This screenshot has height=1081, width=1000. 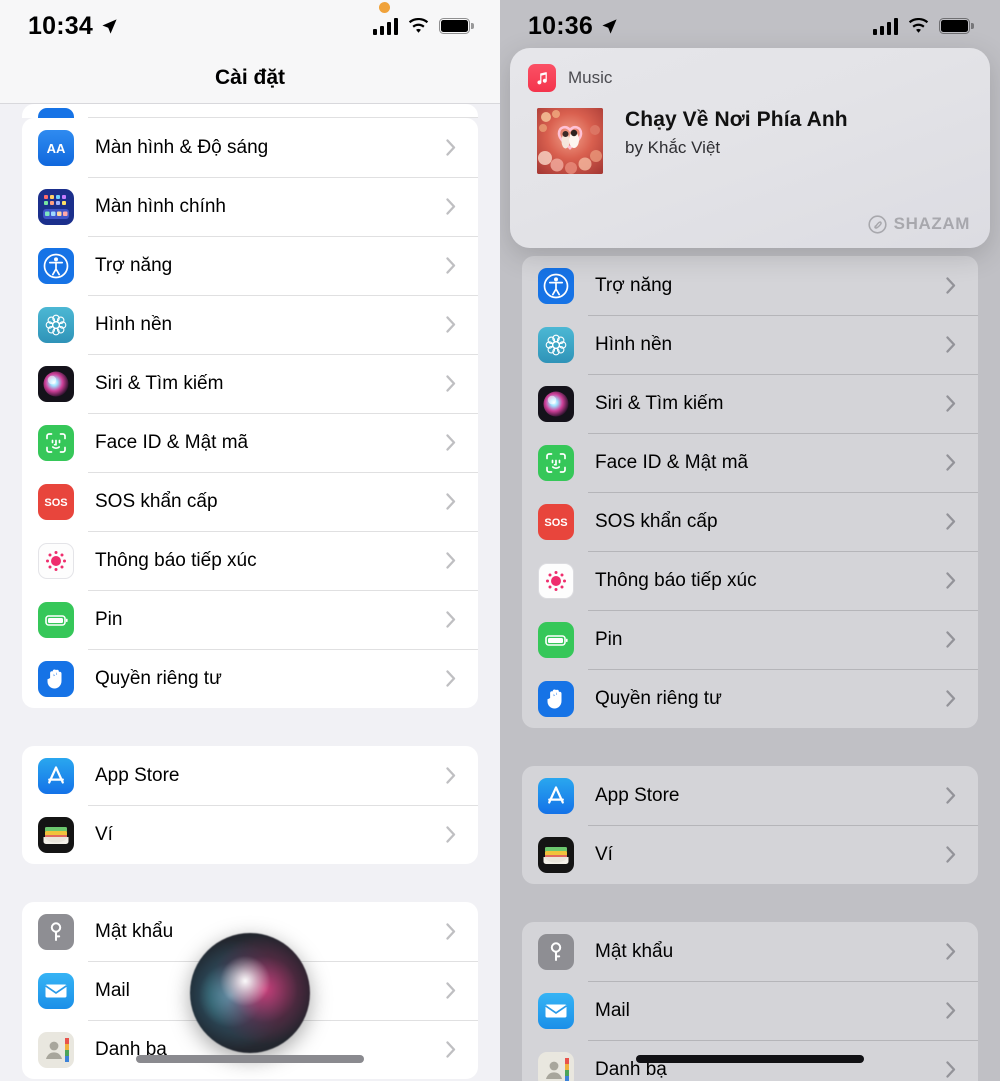 I want to click on settings-row-display-brightness: AA Màn hình & Độ sáng, so click(x=250, y=147).